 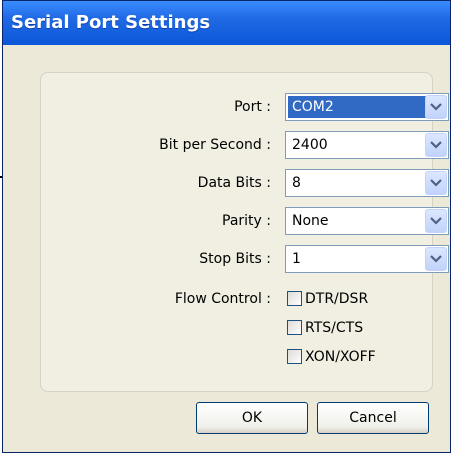 I want to click on port-row: Port : COM2, so click(x=245, y=107).